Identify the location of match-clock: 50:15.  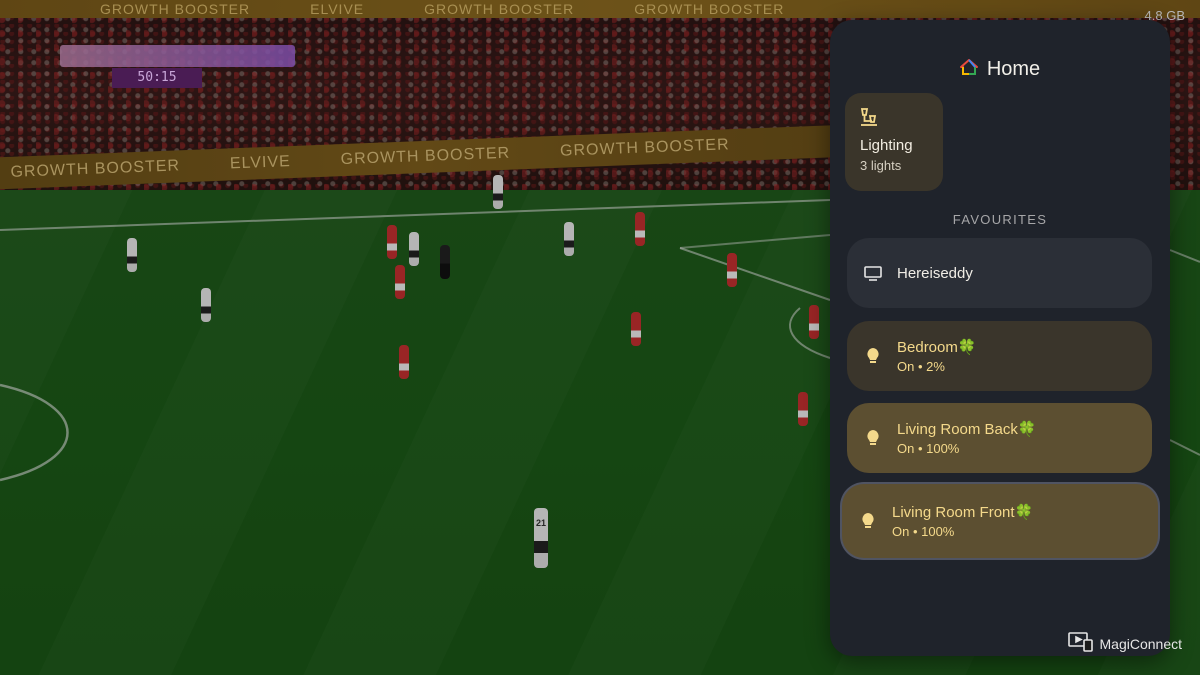
(157, 78).